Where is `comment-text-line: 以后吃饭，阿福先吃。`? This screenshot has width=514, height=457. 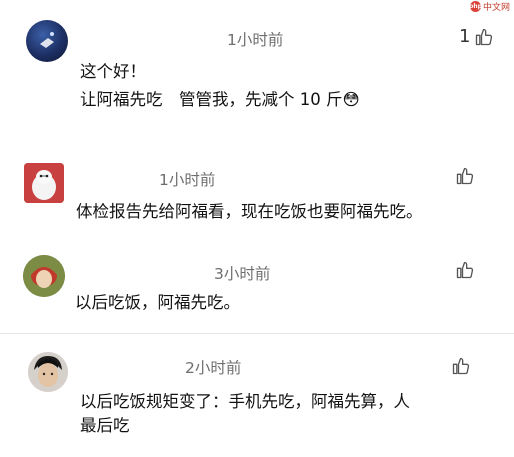 comment-text-line: 以后吃饭，阿福先吃。 is located at coordinates (157, 302).